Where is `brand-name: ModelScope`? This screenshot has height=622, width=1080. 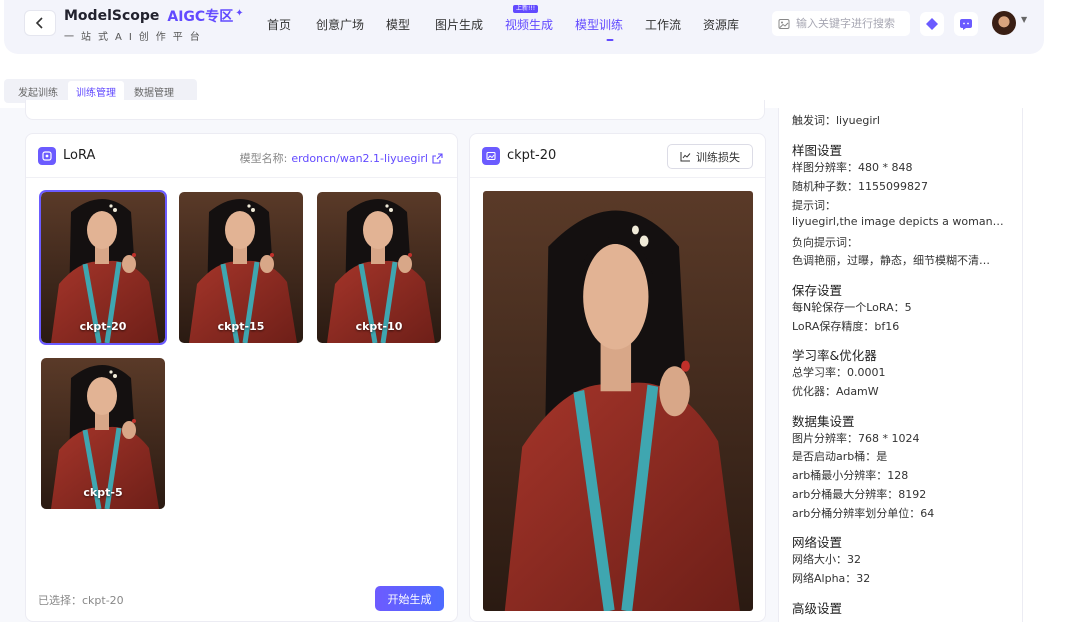 brand-name: ModelScope is located at coordinates (112, 16).